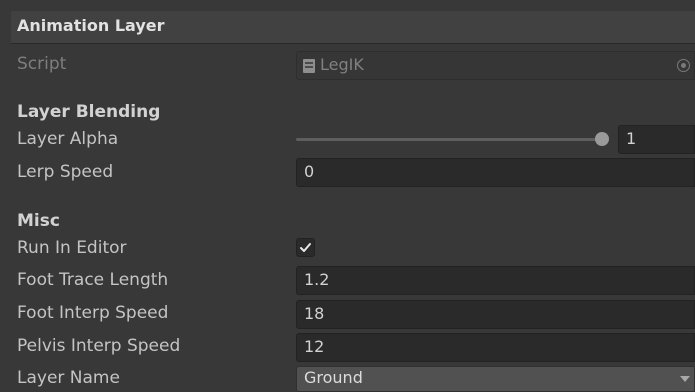 The image size is (695, 392). Describe the element at coordinates (38, 221) in the screenshot. I see `section-misc: Misc` at that location.